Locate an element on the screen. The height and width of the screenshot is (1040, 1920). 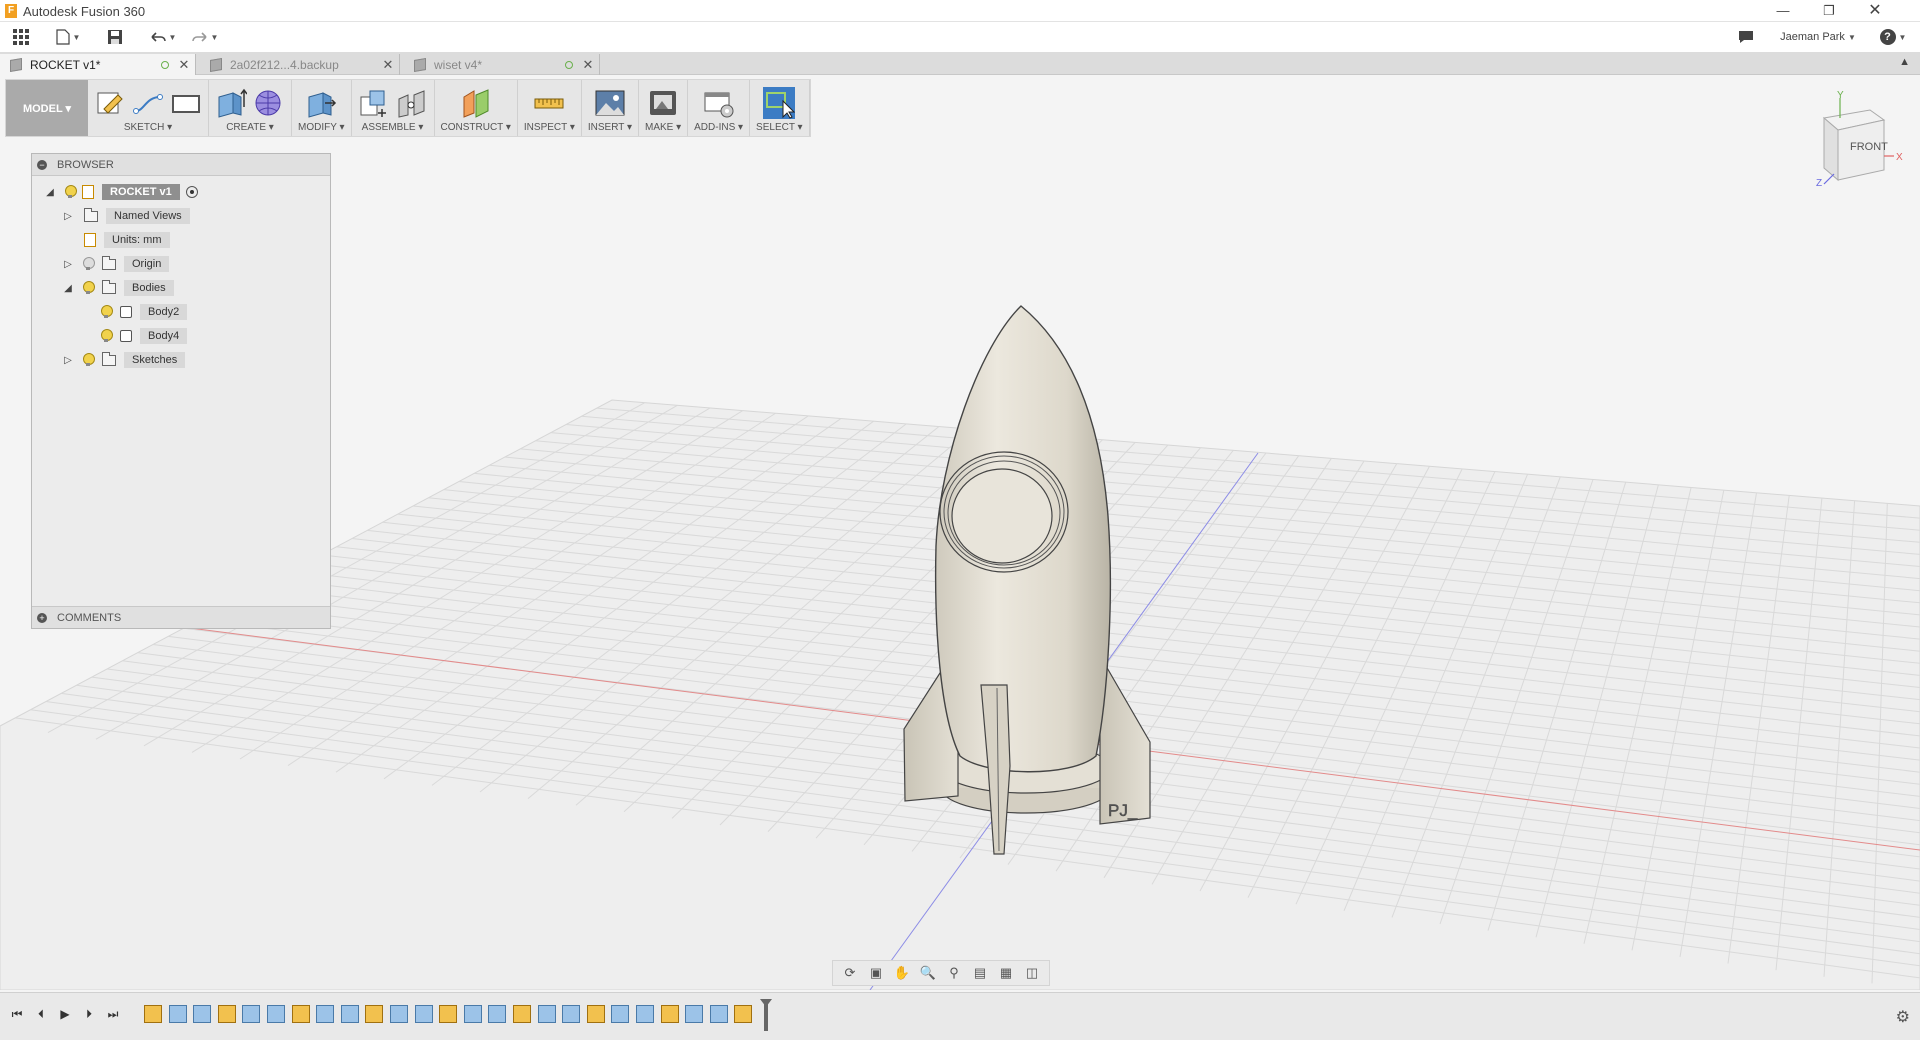
insert-image-icon is located at coordinates (610, 103).